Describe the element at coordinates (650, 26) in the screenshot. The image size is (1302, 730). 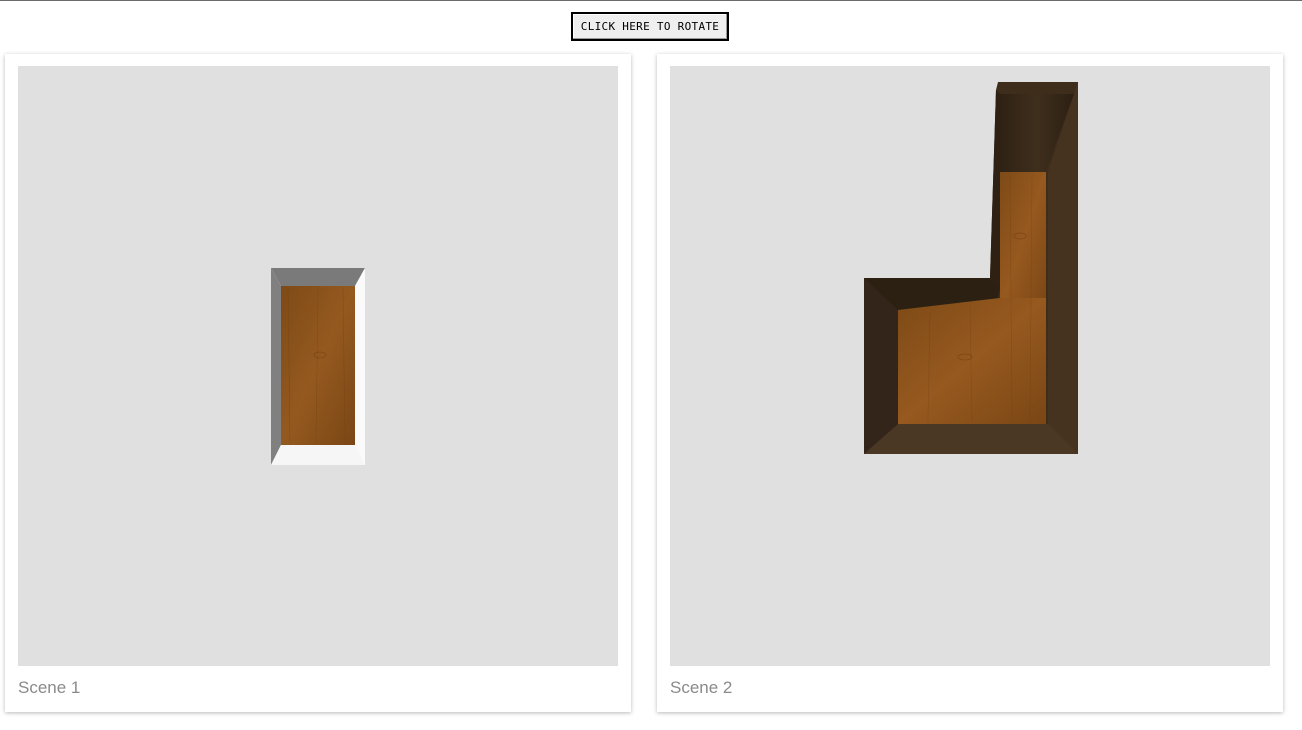
I see `rotate-button: CLICK HERE TO ROTATE` at that location.